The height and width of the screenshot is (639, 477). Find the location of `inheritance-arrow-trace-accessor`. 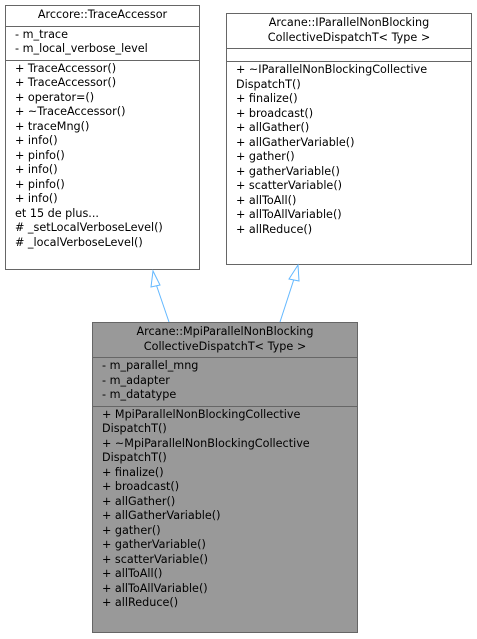

inheritance-arrow-trace-accessor is located at coordinates (160, 296).